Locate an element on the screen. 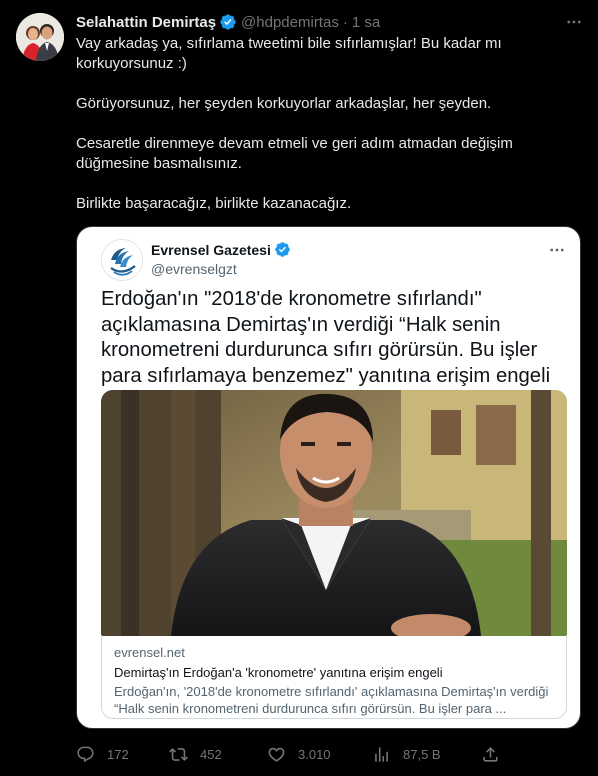 This screenshot has height=776, width=598. heart-icon is located at coordinates (276, 754).